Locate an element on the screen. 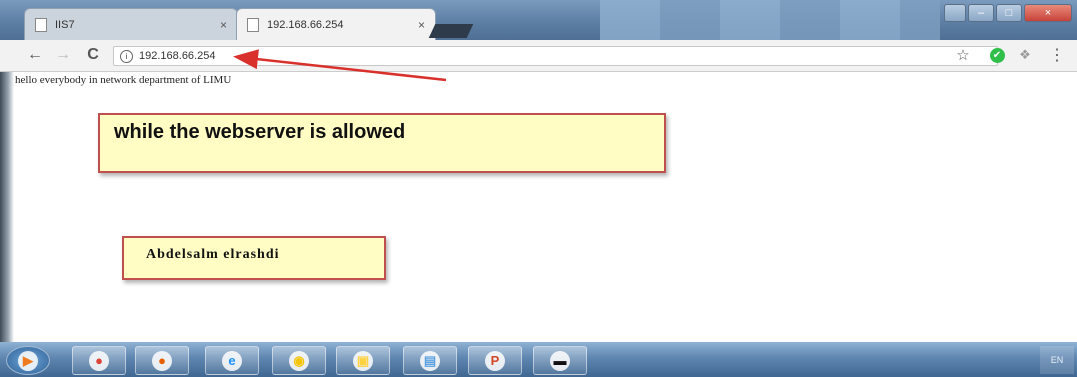 The height and width of the screenshot is (377, 1077). start-button: ▶ is located at coordinates (28, 360).